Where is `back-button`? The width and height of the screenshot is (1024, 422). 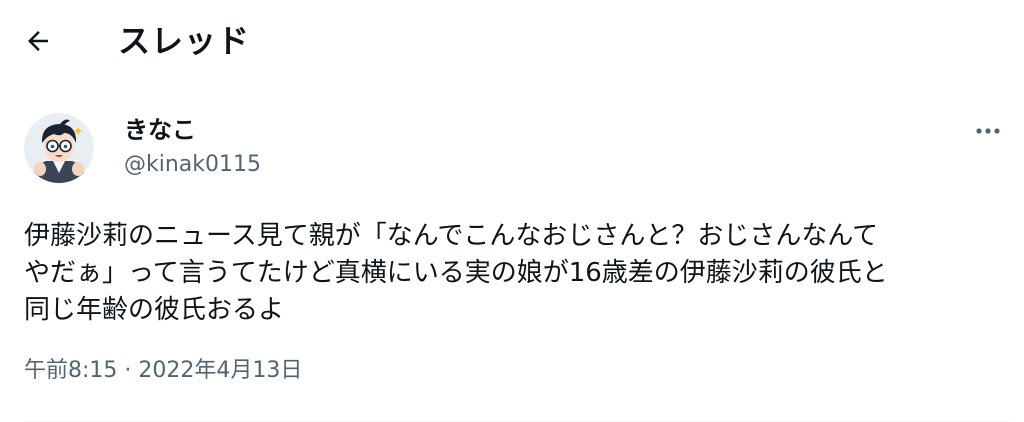
back-button is located at coordinates (38, 41).